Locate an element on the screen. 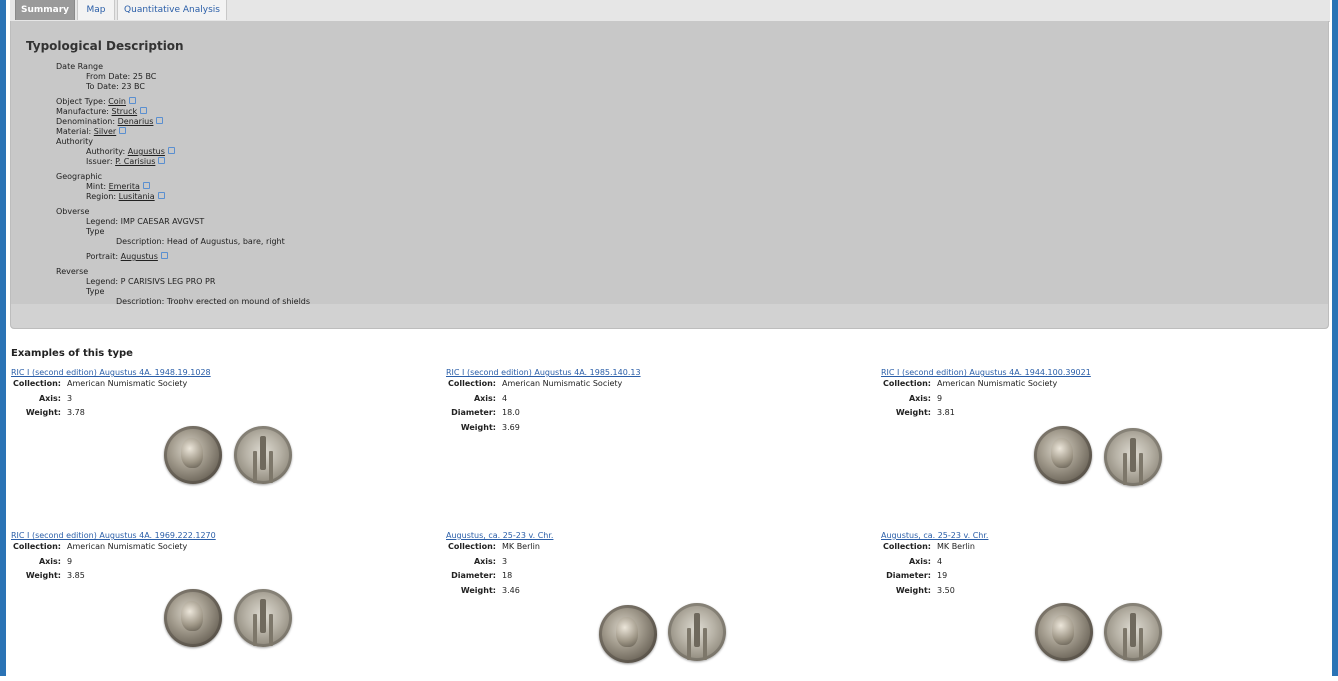 The width and height of the screenshot is (1338, 681). to-date-value: 23 BC is located at coordinates (133, 86).